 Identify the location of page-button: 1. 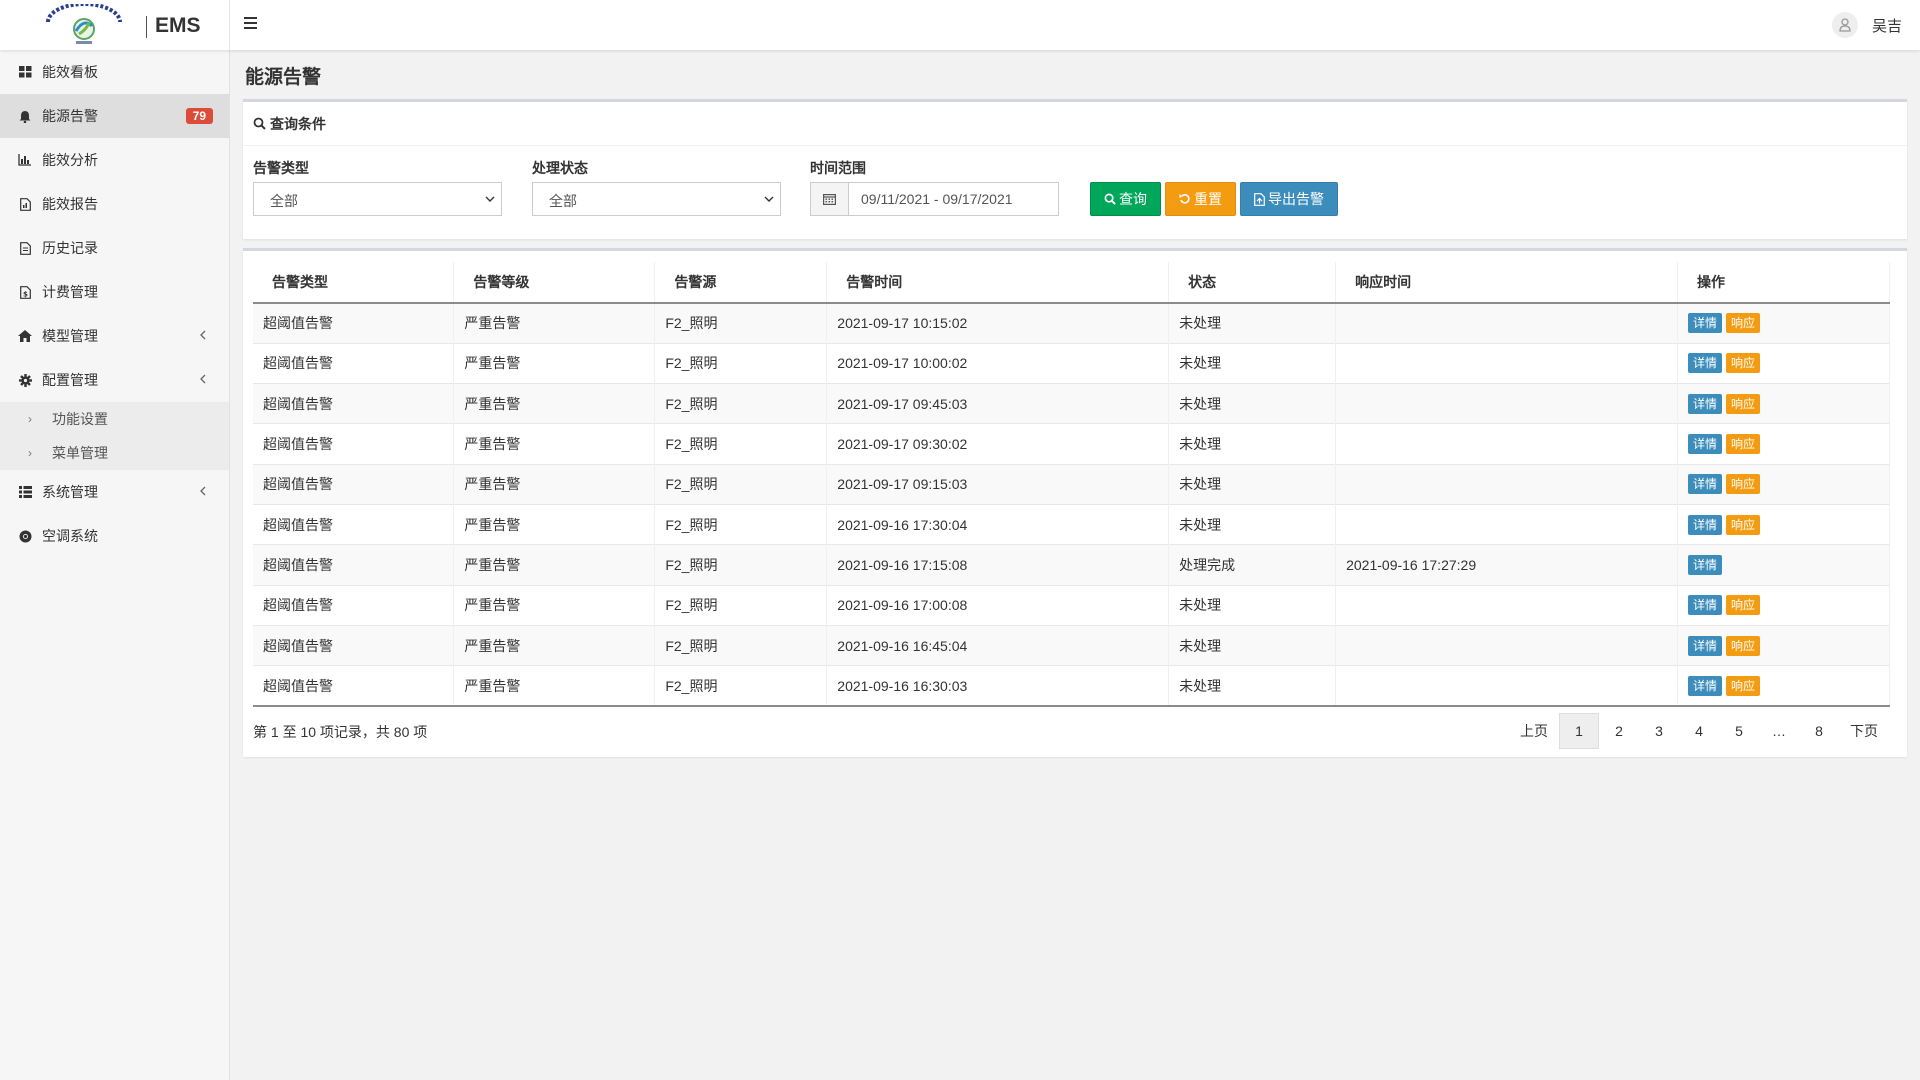
(1579, 731).